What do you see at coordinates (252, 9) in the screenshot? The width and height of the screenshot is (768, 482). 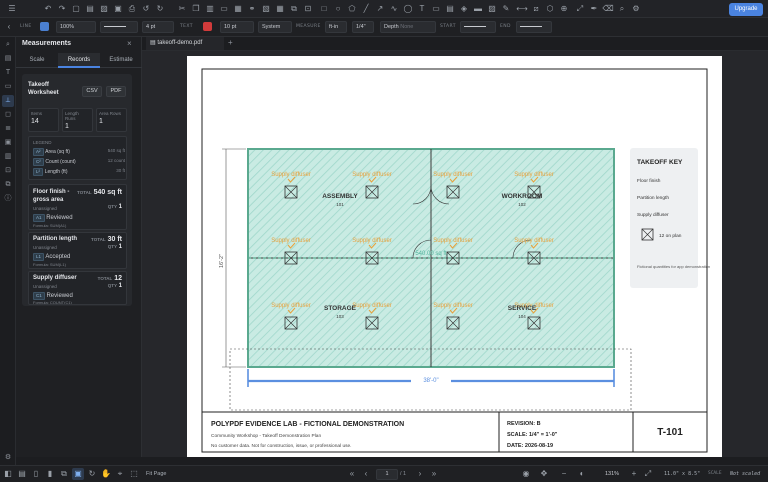 I see `link-icon: ⚭` at bounding box center [252, 9].